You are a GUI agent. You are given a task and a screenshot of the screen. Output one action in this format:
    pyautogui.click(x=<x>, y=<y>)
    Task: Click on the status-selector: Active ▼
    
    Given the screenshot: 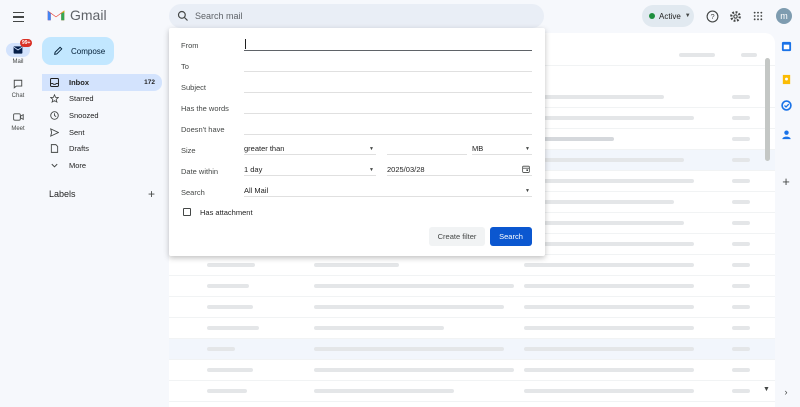 What is the action you would take?
    pyautogui.click(x=668, y=16)
    